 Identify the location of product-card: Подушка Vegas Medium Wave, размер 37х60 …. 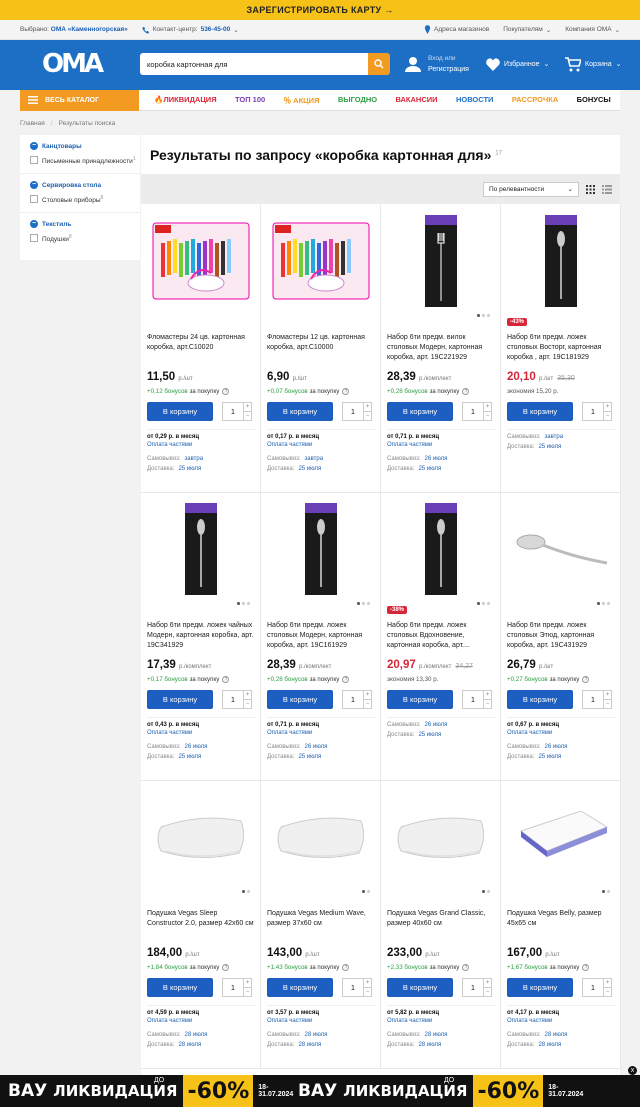
(321, 925).